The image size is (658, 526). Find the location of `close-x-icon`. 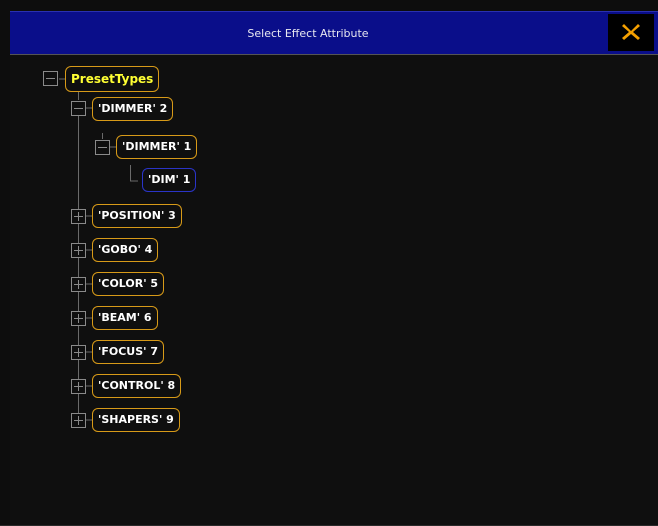

close-x-icon is located at coordinates (631, 32).